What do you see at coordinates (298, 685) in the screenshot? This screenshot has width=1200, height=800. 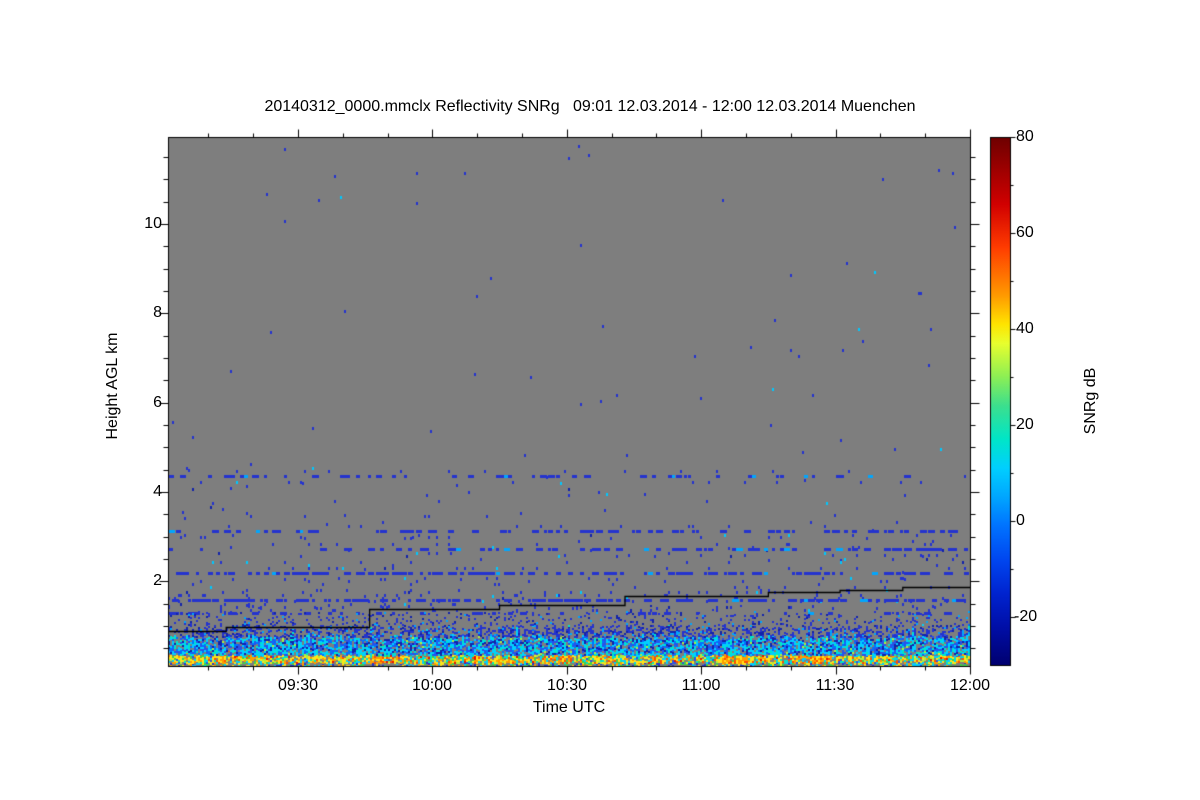 I see `x-tick-label-0930: 09:30` at bounding box center [298, 685].